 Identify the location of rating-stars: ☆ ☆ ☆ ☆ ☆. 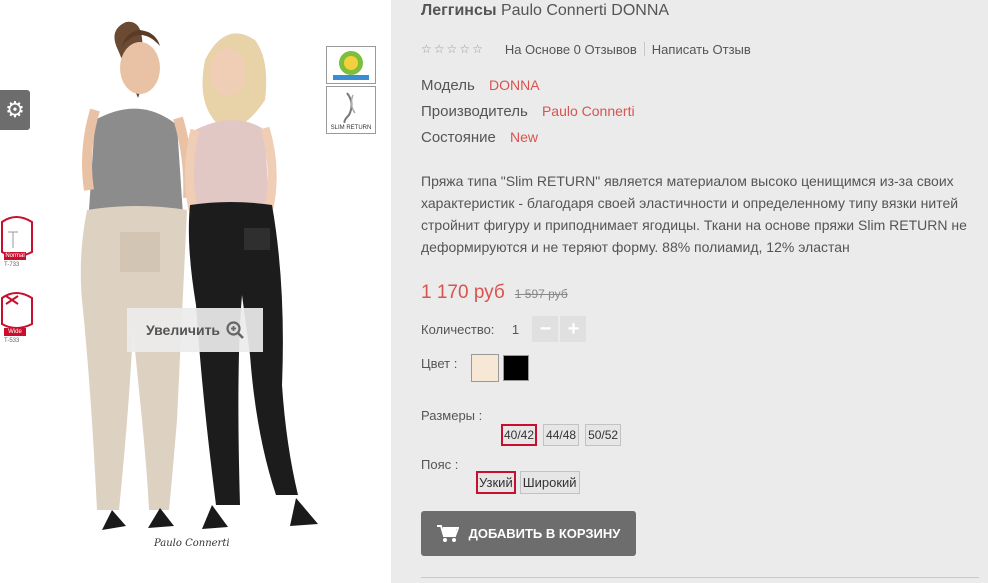
(452, 49).